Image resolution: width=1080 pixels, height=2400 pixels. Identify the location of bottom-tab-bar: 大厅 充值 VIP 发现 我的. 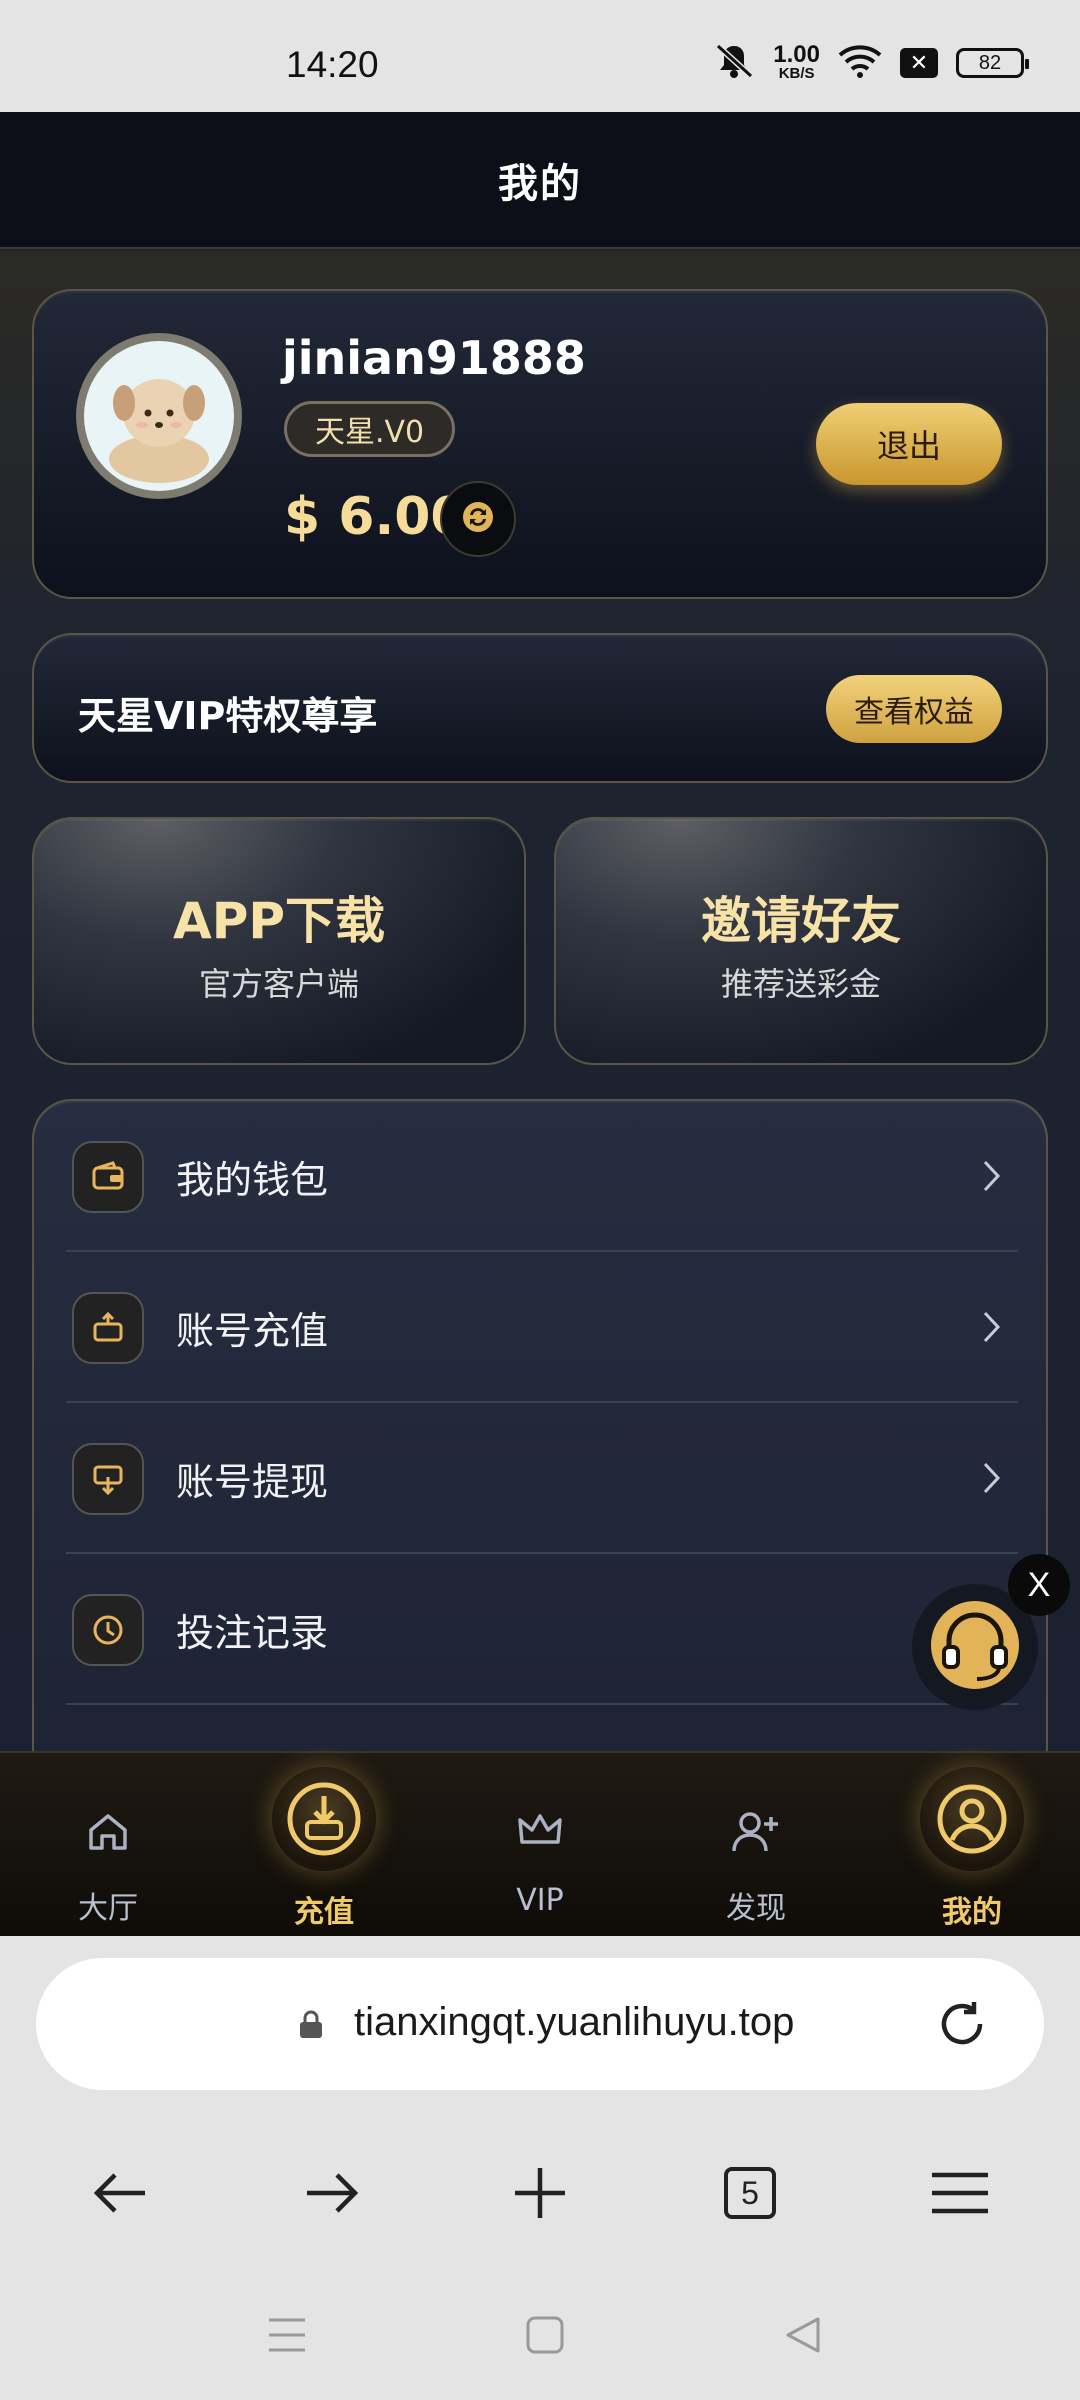
(540, 1843).